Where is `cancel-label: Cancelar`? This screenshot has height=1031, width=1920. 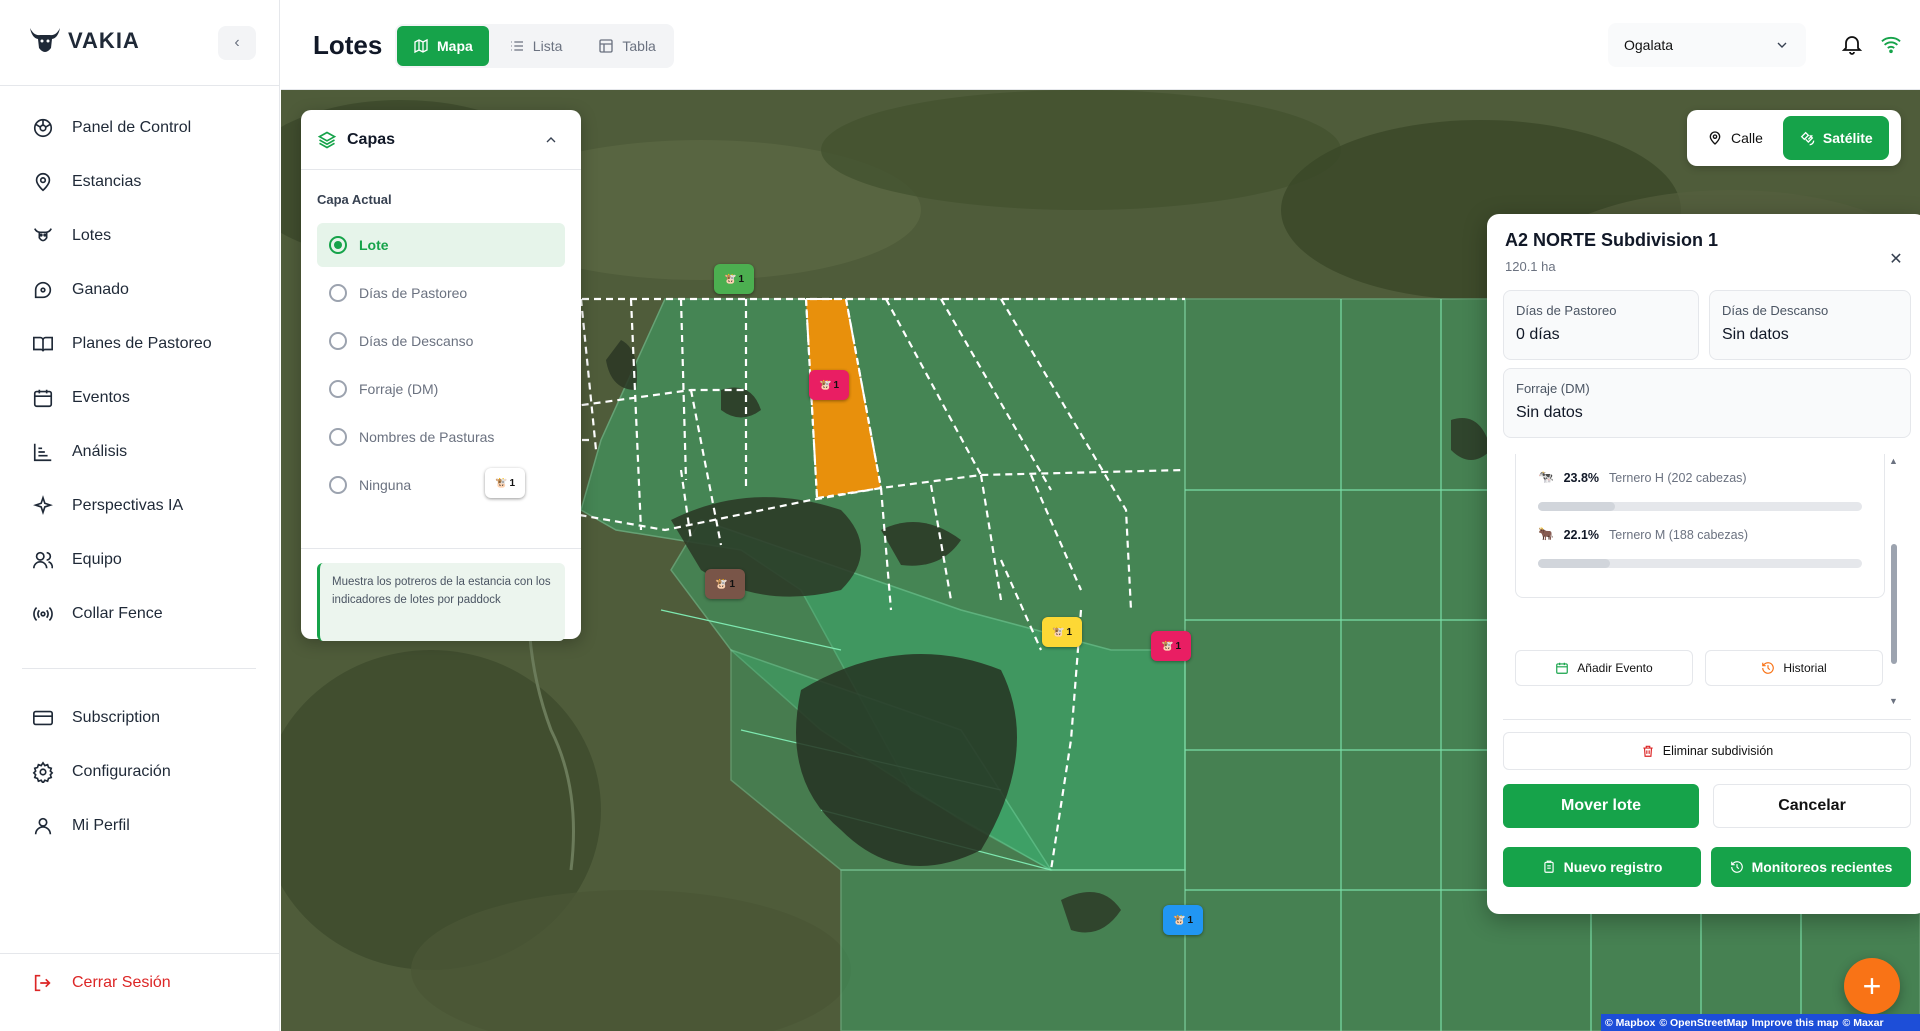
cancel-label: Cancelar is located at coordinates (1812, 805).